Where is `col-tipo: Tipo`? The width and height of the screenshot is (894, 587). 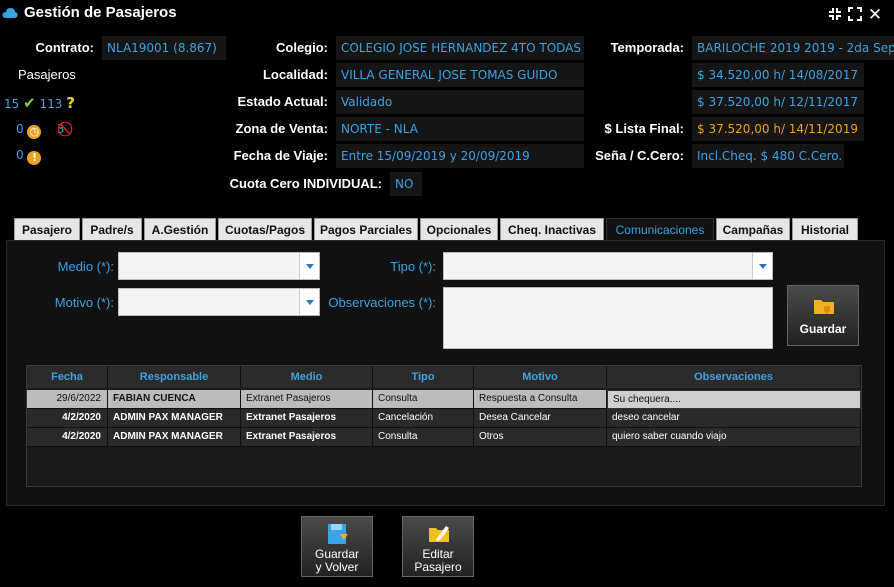
col-tipo: Tipo is located at coordinates (423, 377).